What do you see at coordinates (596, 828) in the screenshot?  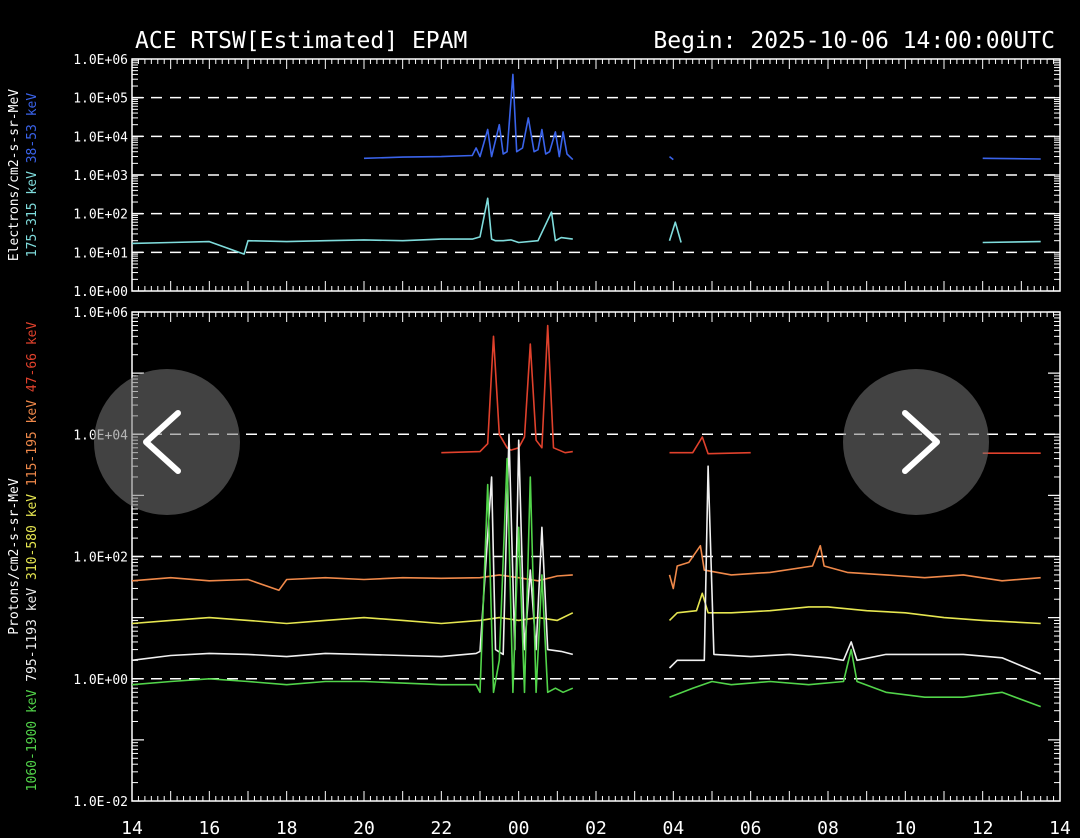 I see `x-tick-label: 02` at bounding box center [596, 828].